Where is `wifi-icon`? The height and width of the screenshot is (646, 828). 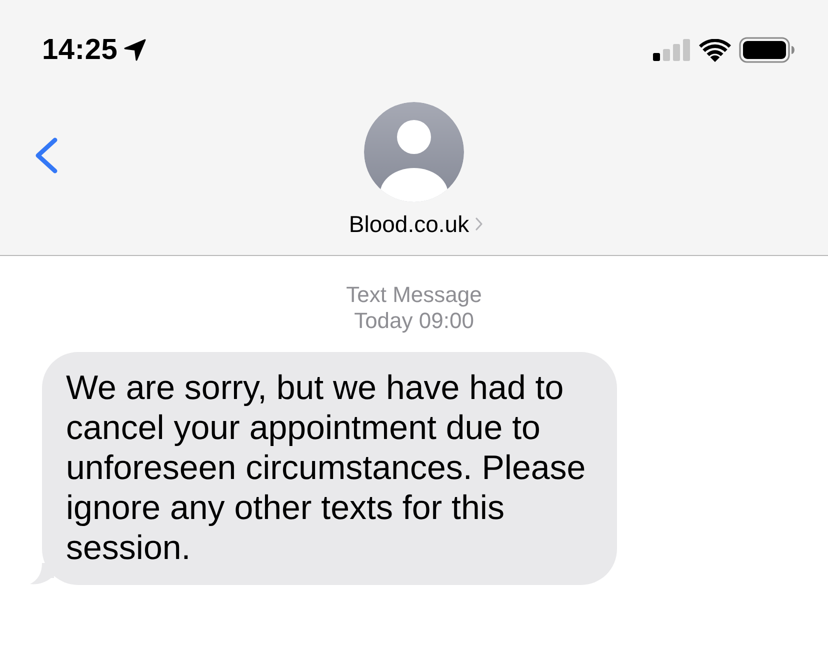
wifi-icon is located at coordinates (715, 50).